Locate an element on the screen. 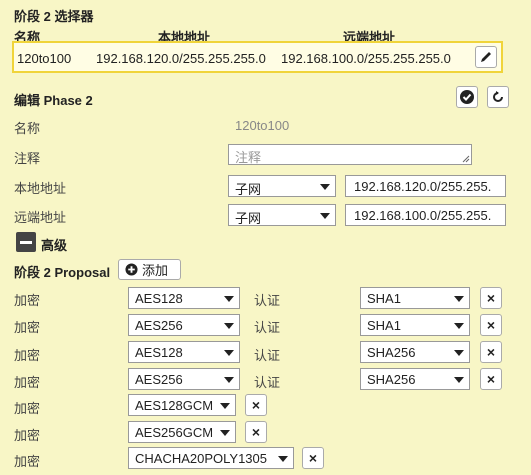  local-address-label: 本地地址 is located at coordinates (40, 188).